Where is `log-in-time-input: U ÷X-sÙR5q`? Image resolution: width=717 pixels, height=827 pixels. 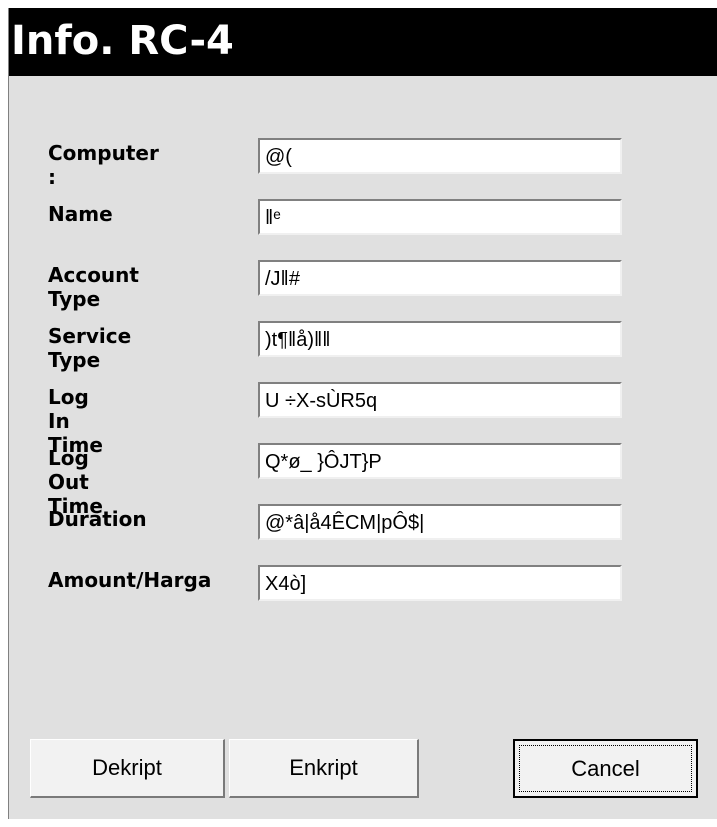 log-in-time-input: U ÷X-sÙR5q is located at coordinates (440, 400).